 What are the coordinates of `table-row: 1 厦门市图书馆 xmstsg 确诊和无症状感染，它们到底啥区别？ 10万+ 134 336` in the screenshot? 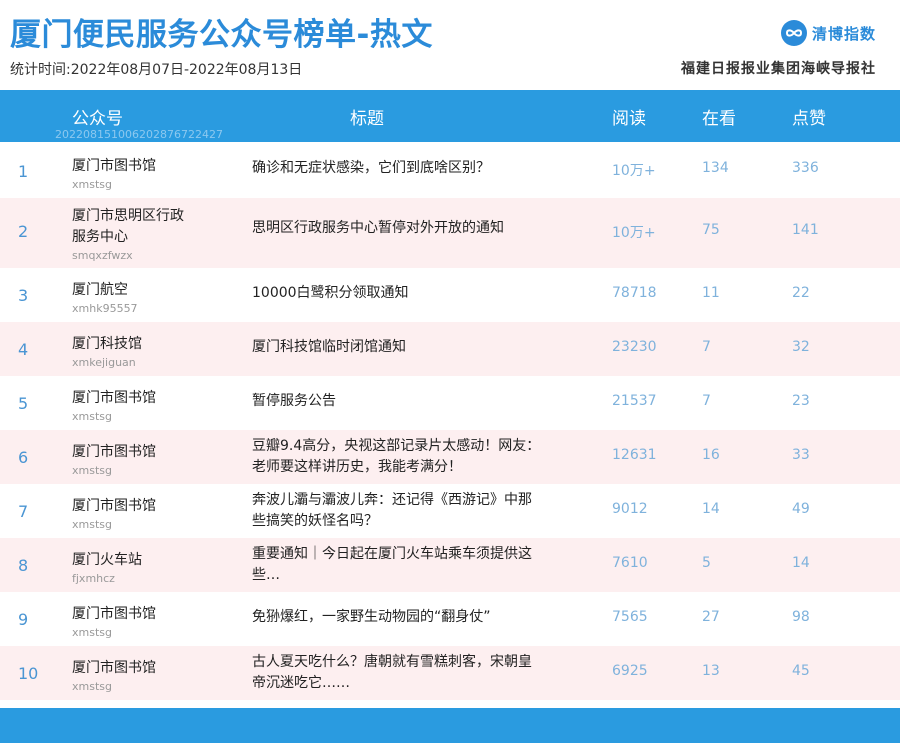 It's located at (450, 170).